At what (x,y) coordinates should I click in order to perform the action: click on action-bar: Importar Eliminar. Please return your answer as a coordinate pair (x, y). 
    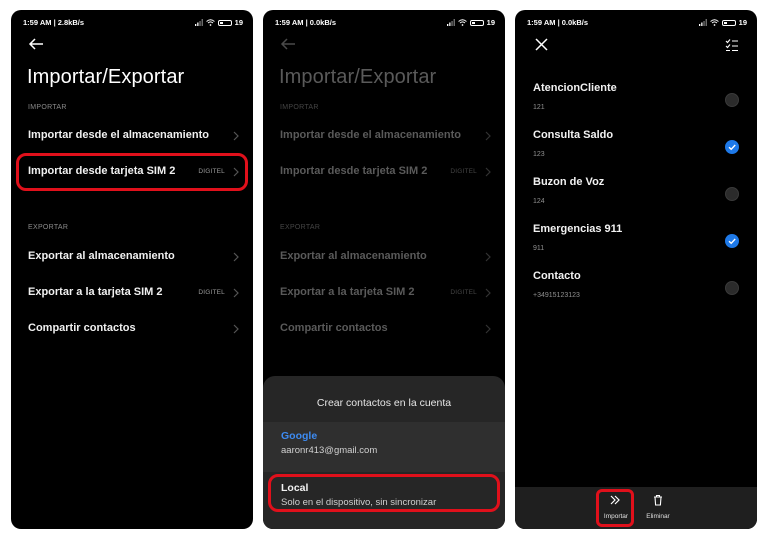
    Looking at the image, I should click on (636, 508).